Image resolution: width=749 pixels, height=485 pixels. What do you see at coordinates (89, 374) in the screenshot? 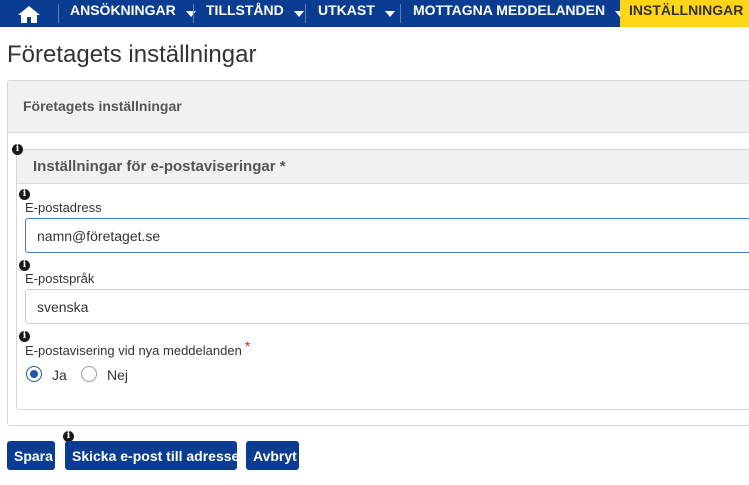
I see `notify-no-radio` at bounding box center [89, 374].